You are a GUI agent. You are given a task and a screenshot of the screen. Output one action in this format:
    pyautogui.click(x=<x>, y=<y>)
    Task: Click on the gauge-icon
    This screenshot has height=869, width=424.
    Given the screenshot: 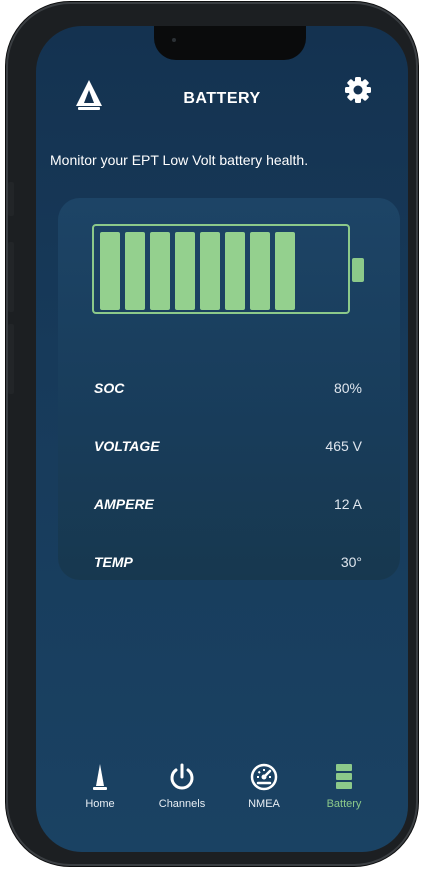 What is the action you would take?
    pyautogui.click(x=264, y=777)
    